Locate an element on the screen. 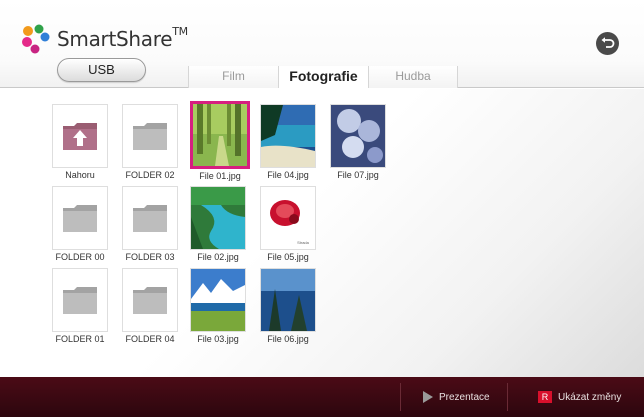 This screenshot has height=417, width=644. item-label: File 07.jpg is located at coordinates (358, 175).